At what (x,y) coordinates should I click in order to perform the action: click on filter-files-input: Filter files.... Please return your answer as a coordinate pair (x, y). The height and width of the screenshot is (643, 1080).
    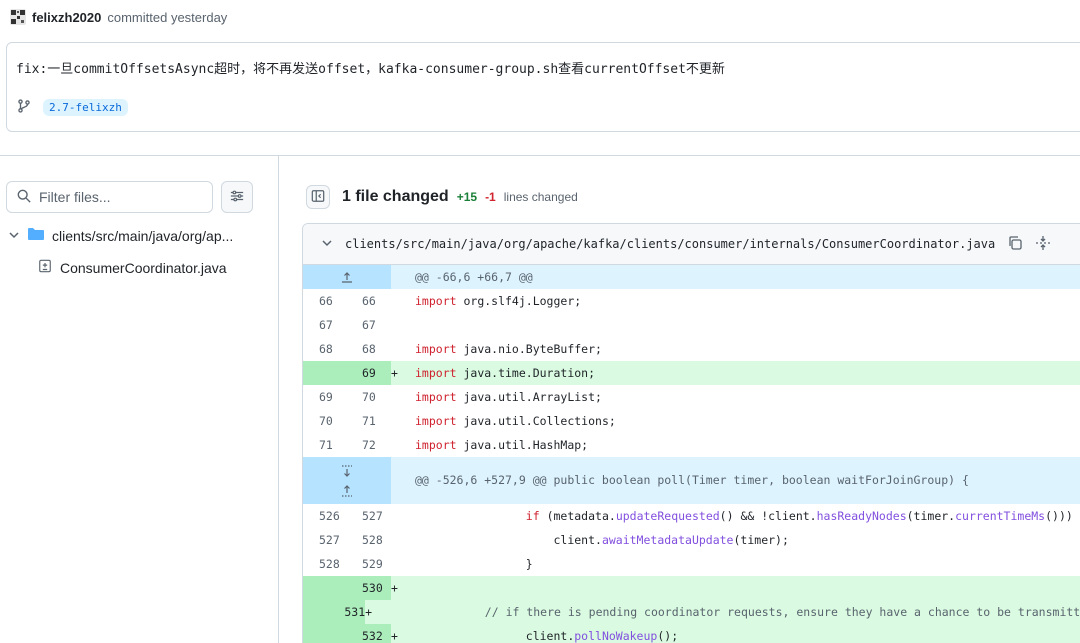
    Looking at the image, I should click on (109, 197).